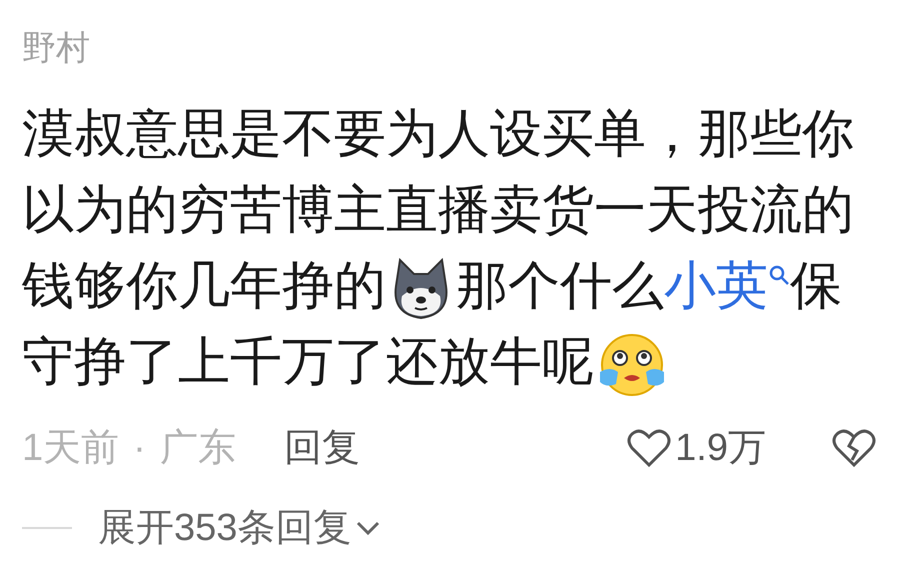 This screenshot has height=586, width=898. What do you see at coordinates (779, 275) in the screenshot?
I see `search-icon` at bounding box center [779, 275].